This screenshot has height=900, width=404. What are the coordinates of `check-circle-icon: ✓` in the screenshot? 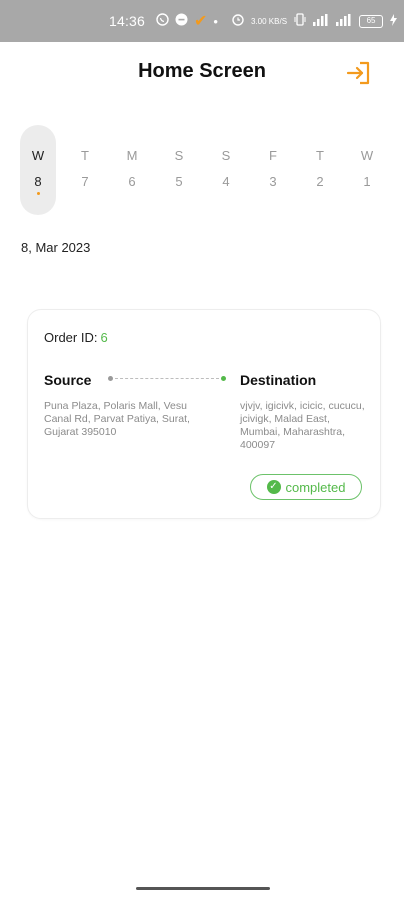 It's located at (273, 487).